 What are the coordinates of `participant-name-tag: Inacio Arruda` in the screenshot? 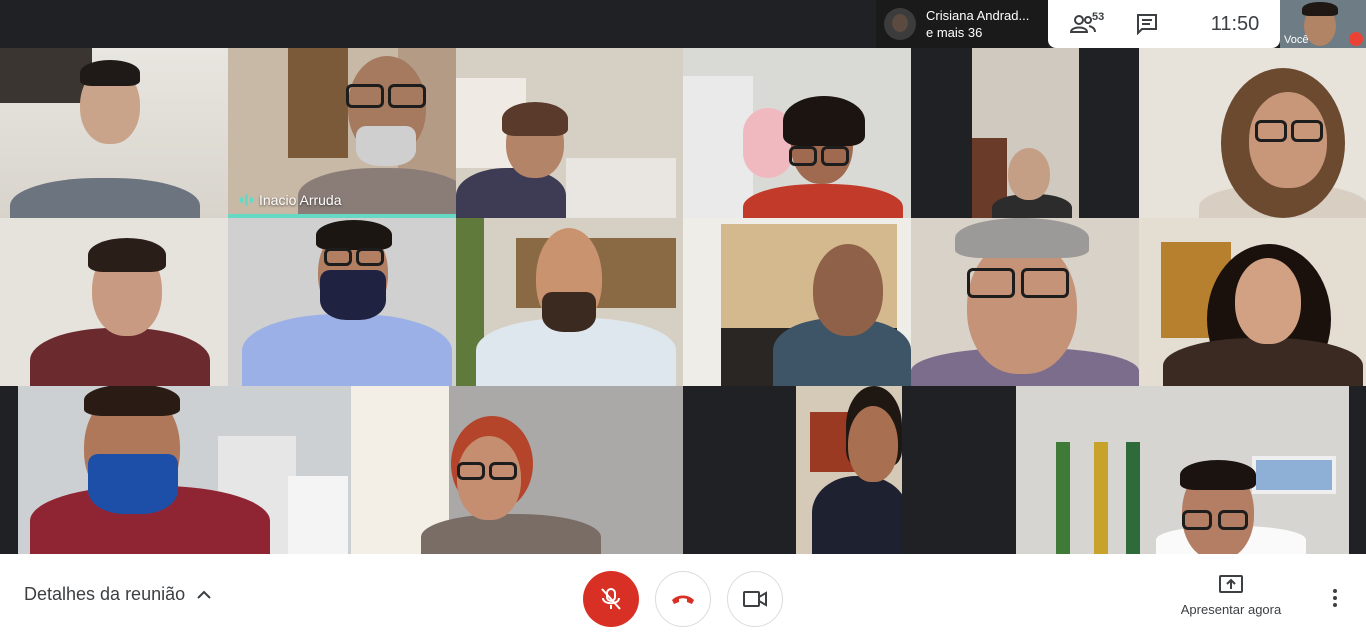 It's located at (291, 200).